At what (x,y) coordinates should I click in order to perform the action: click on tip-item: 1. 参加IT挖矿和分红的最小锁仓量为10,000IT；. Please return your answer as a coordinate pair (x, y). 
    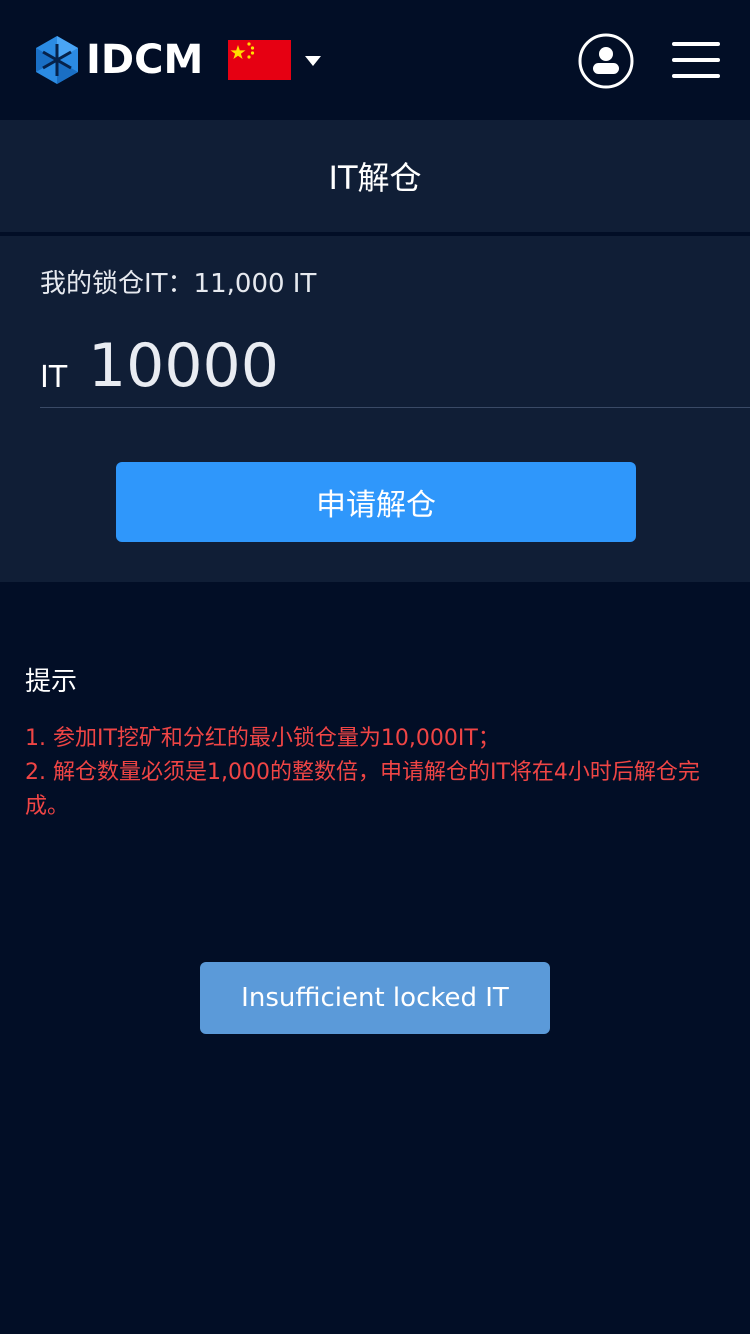
    Looking at the image, I should click on (262, 738).